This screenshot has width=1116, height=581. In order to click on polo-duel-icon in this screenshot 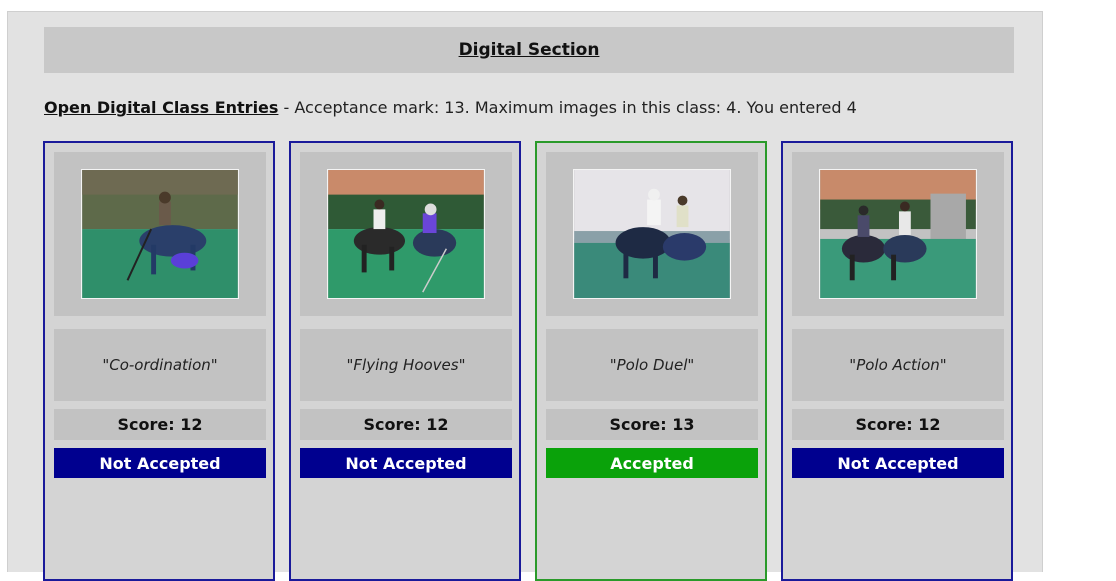, I will do `click(652, 234)`.